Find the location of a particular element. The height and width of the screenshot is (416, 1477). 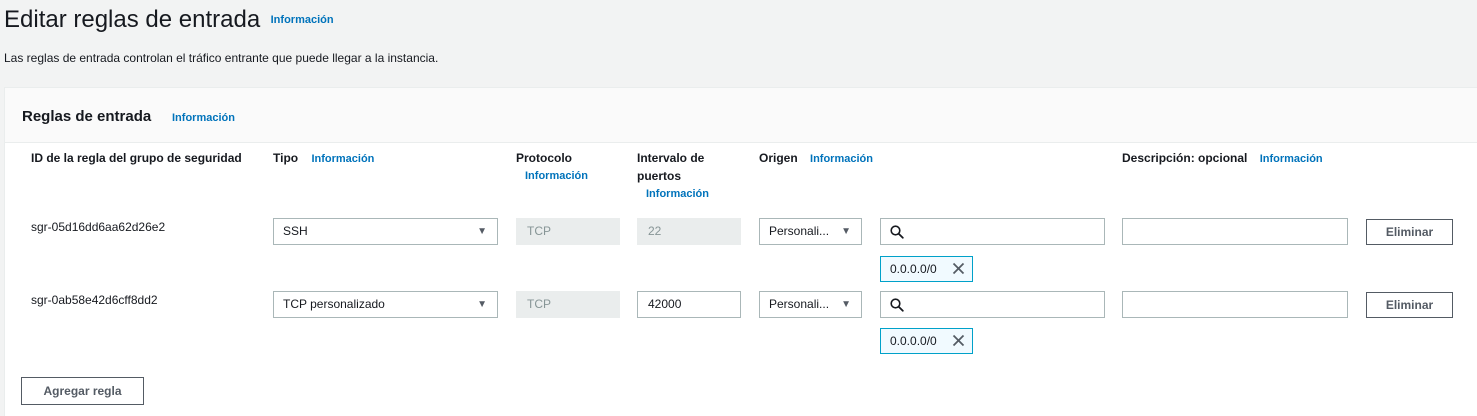

page-title-info-link: Información is located at coordinates (302, 20).